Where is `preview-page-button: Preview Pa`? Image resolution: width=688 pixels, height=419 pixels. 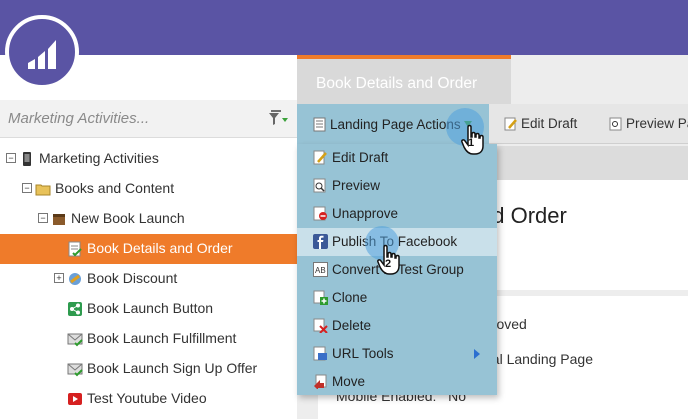
preview-page-button: Preview Pa is located at coordinates (648, 123).